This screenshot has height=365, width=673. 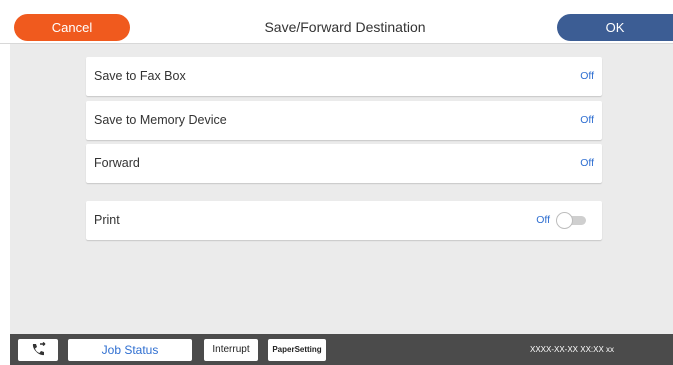 What do you see at coordinates (615, 27) in the screenshot?
I see `ok-button: OK` at bounding box center [615, 27].